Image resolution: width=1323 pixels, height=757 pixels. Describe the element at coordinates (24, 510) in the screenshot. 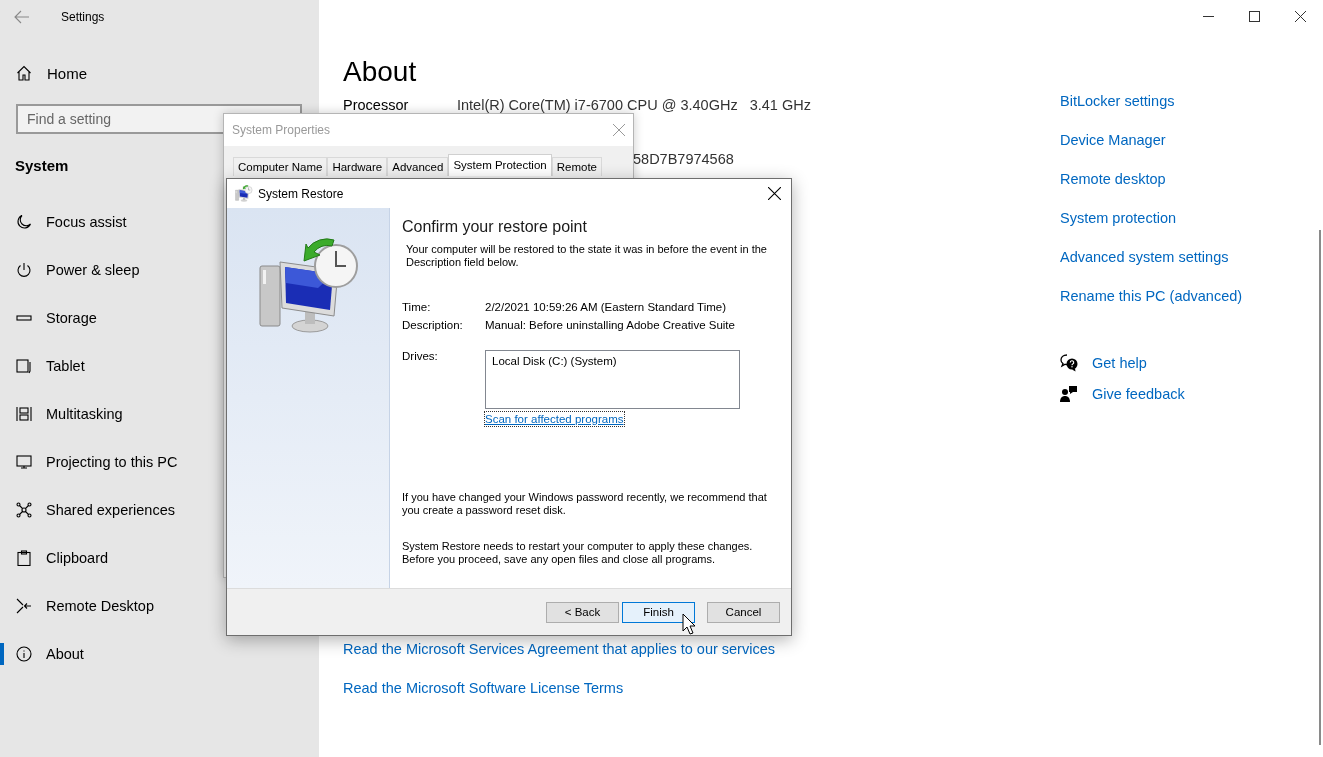

I see `nodes-icon` at that location.